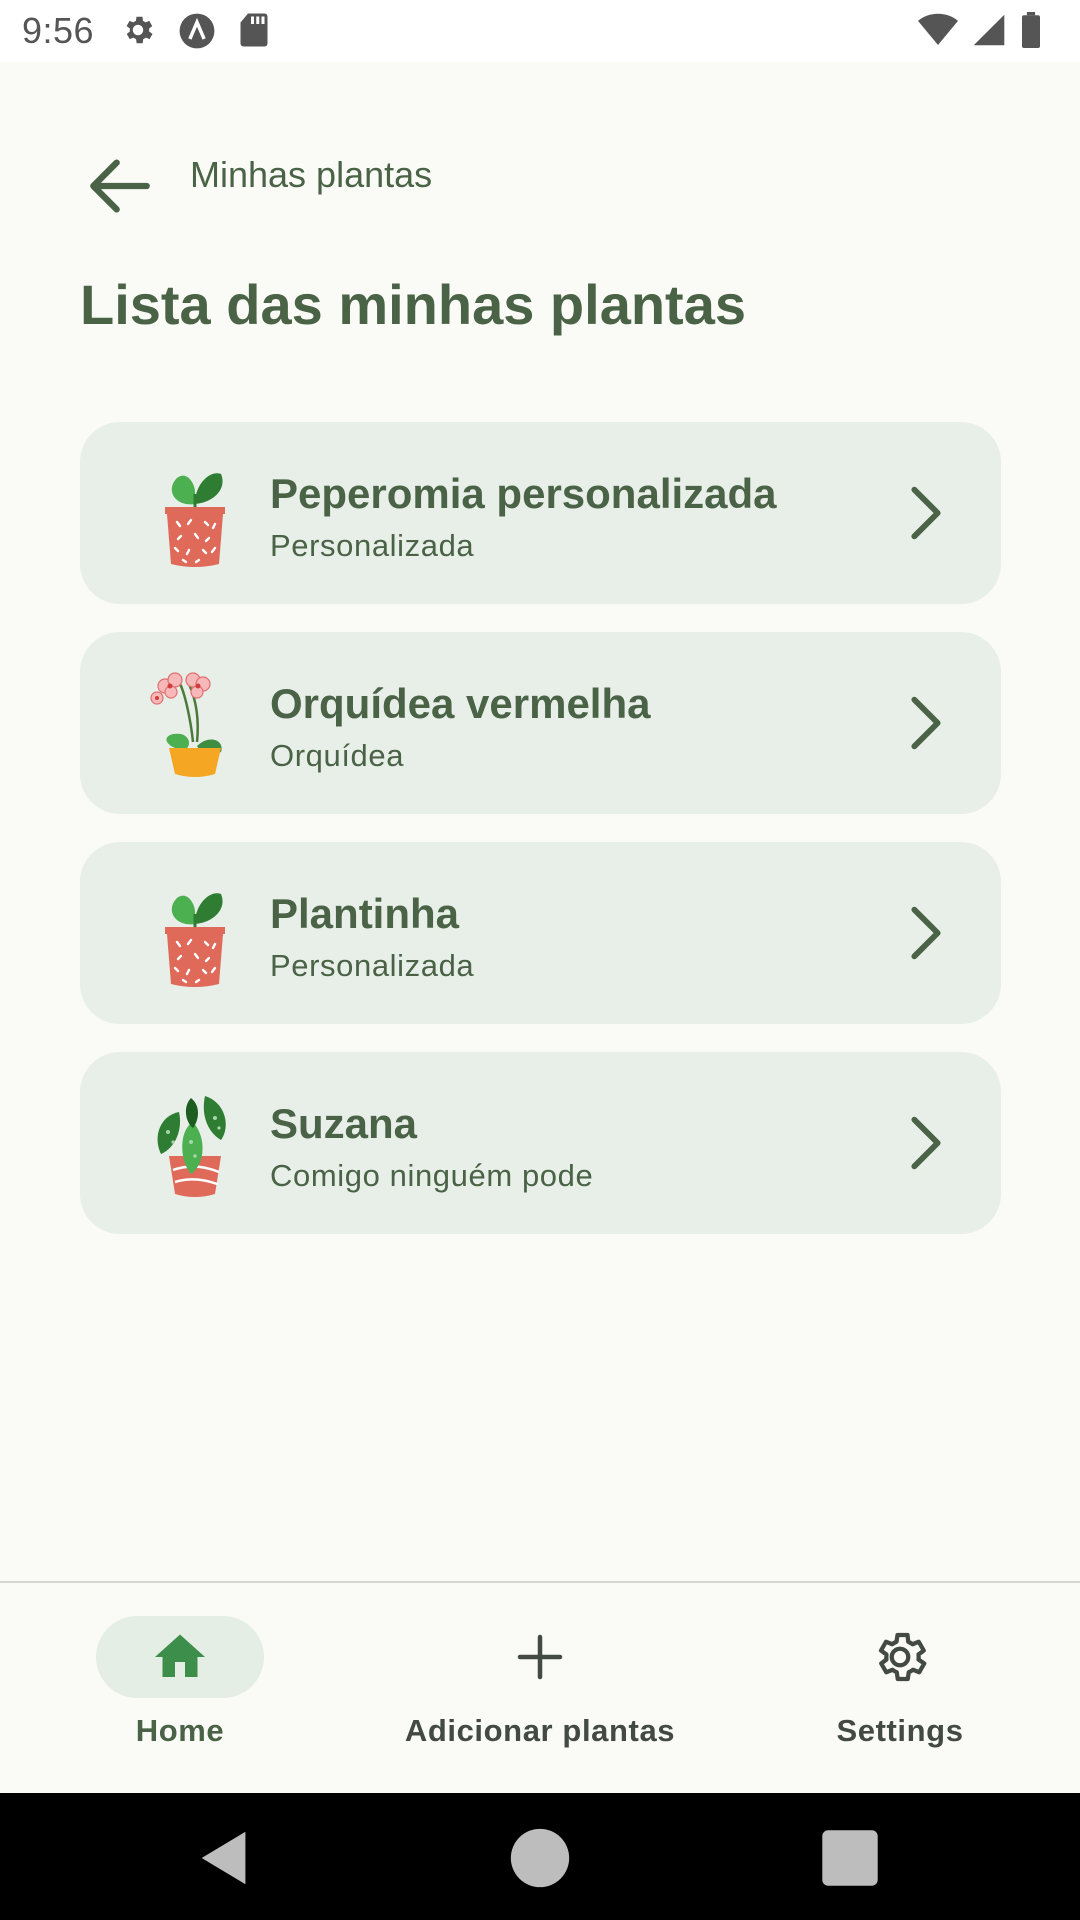  I want to click on plant-card: Suzana Comigo ninguém pode, so click(540, 1143).